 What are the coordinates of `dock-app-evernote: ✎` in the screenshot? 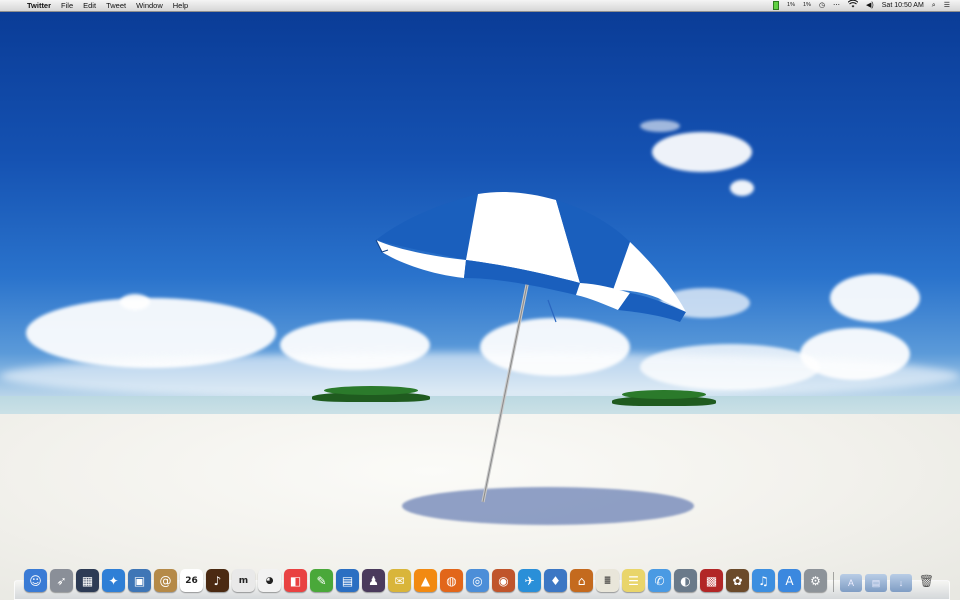 It's located at (321, 580).